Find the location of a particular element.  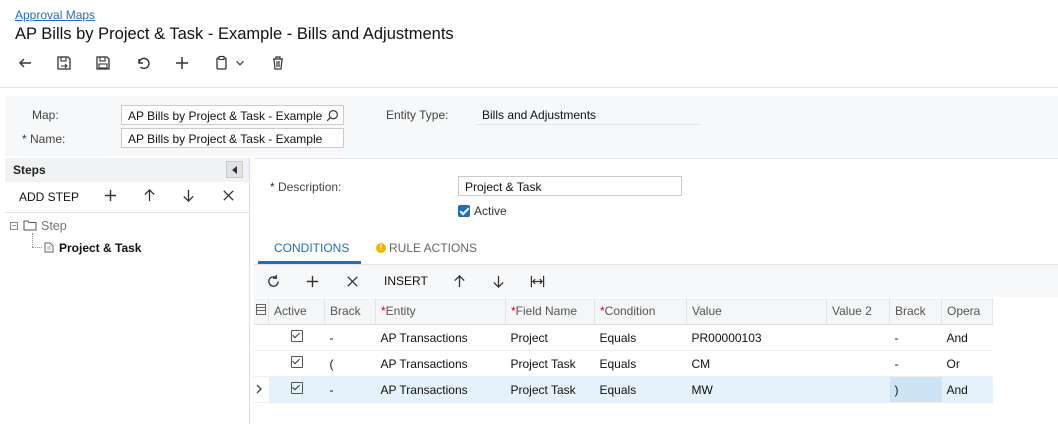

cell-brack-close: ) is located at coordinates (915, 389).